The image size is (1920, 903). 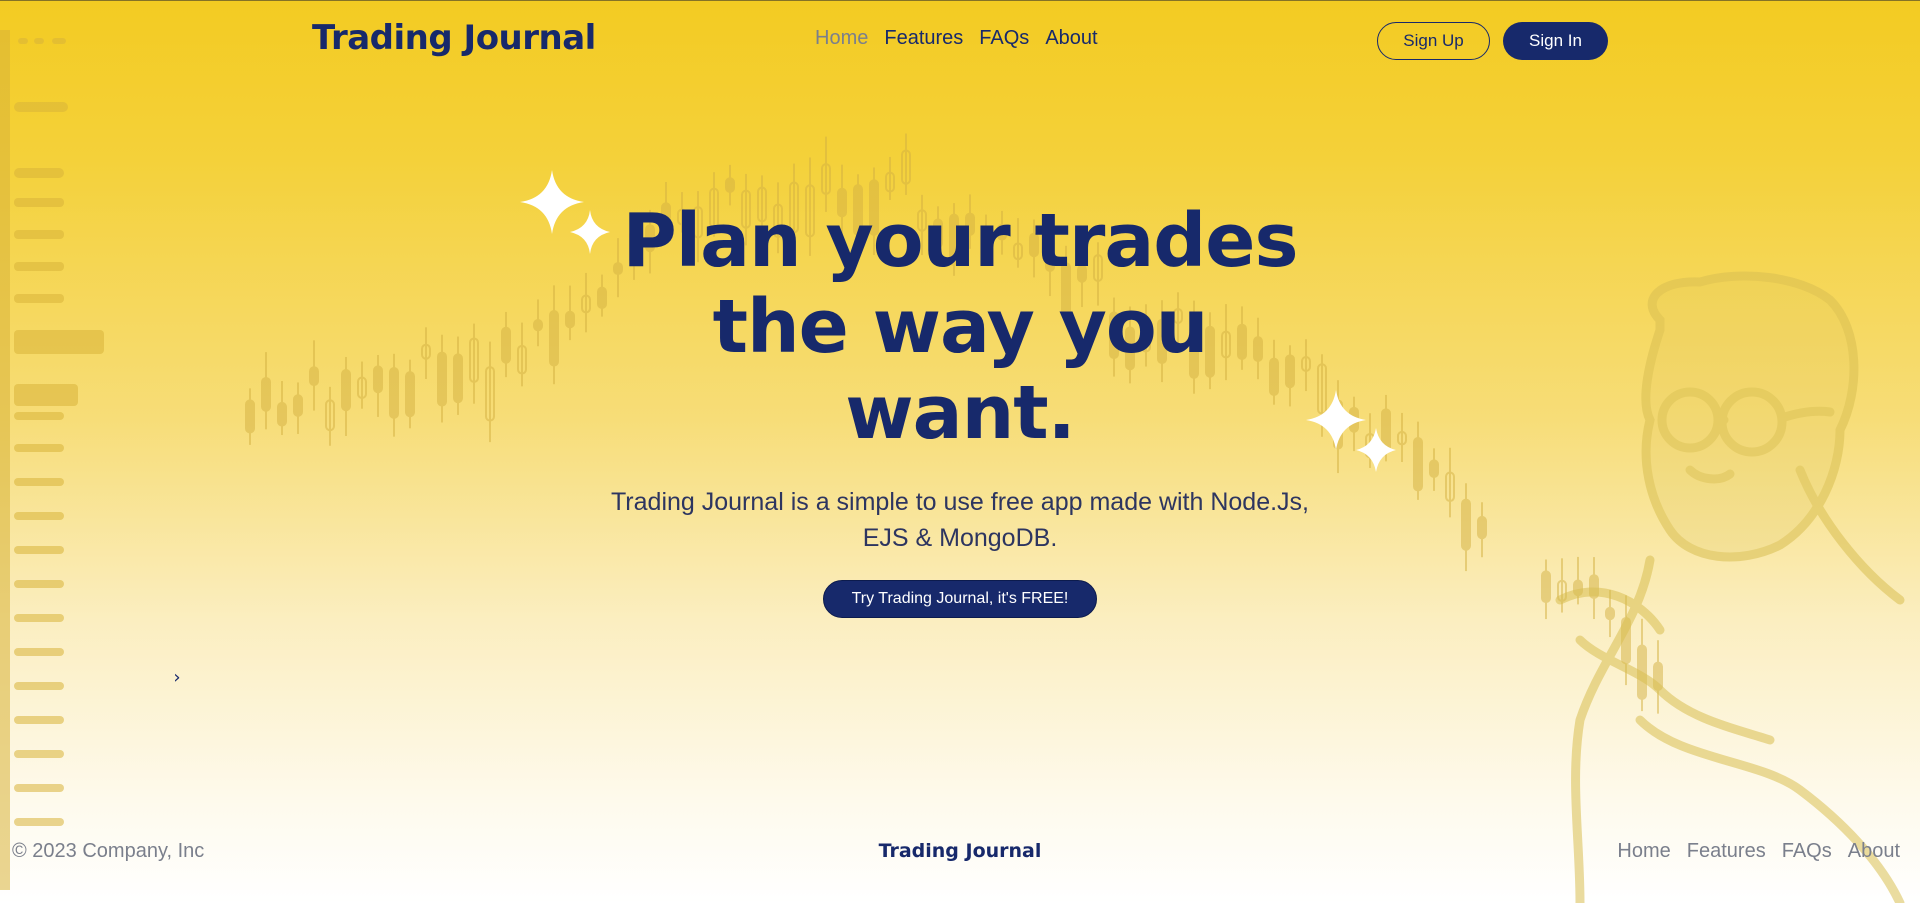 I want to click on hero-title: Plan your trades the way you want., so click(x=960, y=327).